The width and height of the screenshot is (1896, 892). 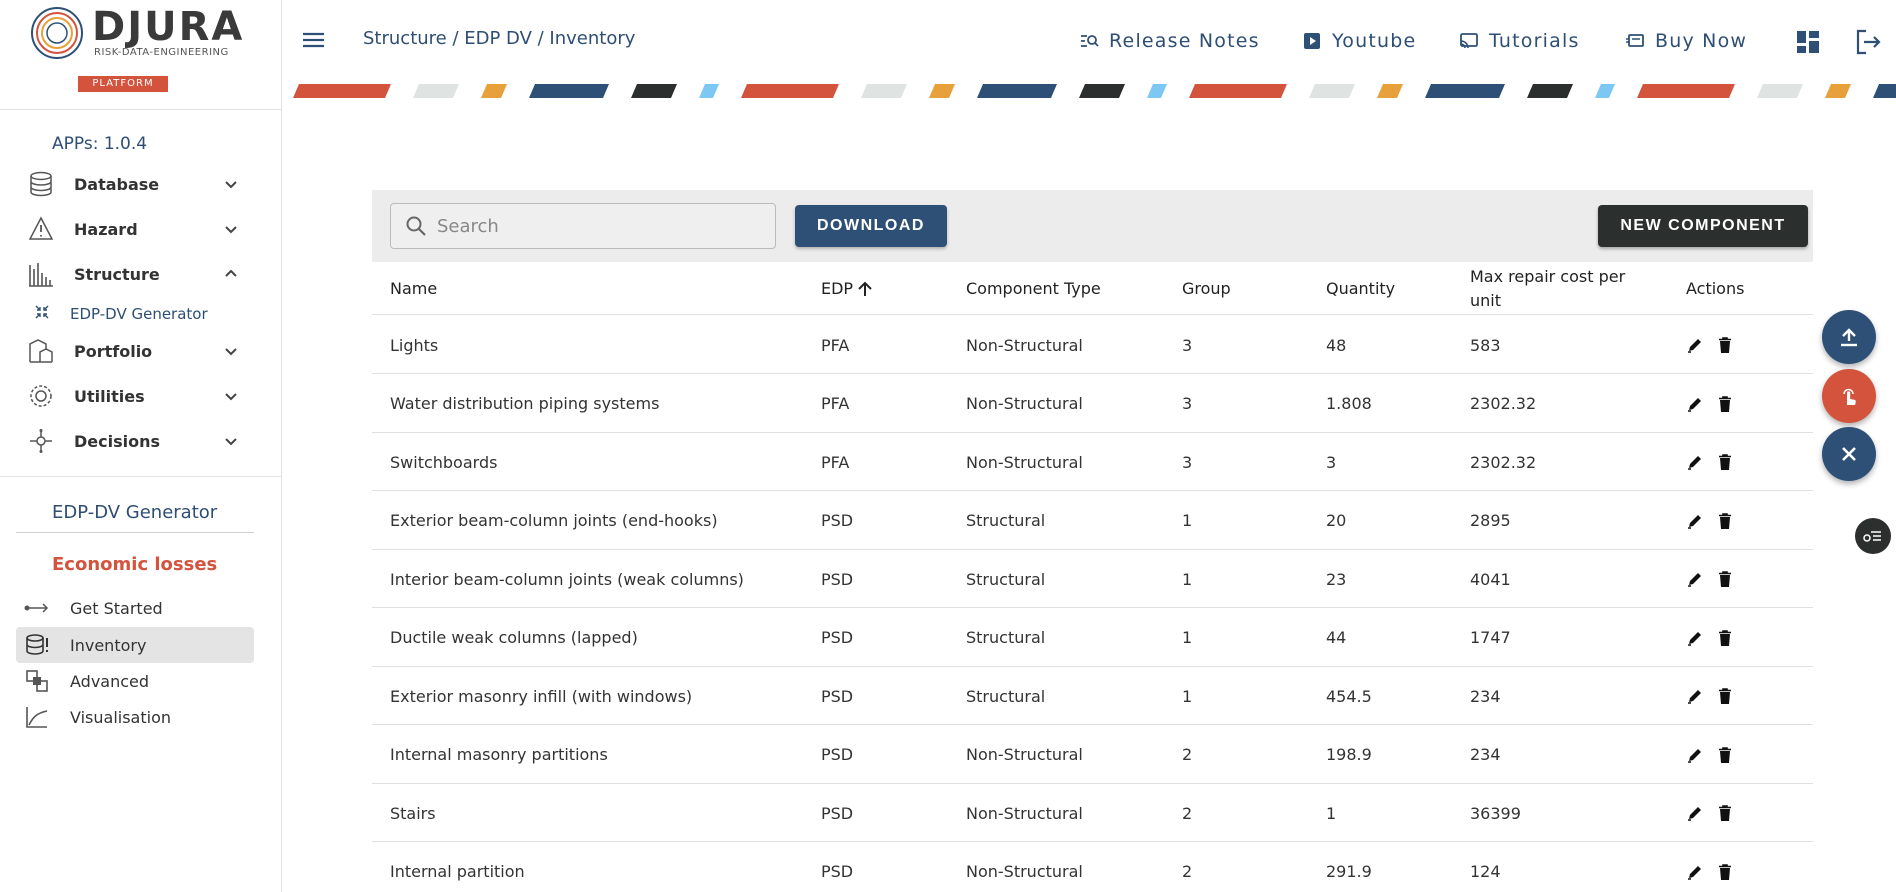 I want to click on close-icon, so click(x=1849, y=454).